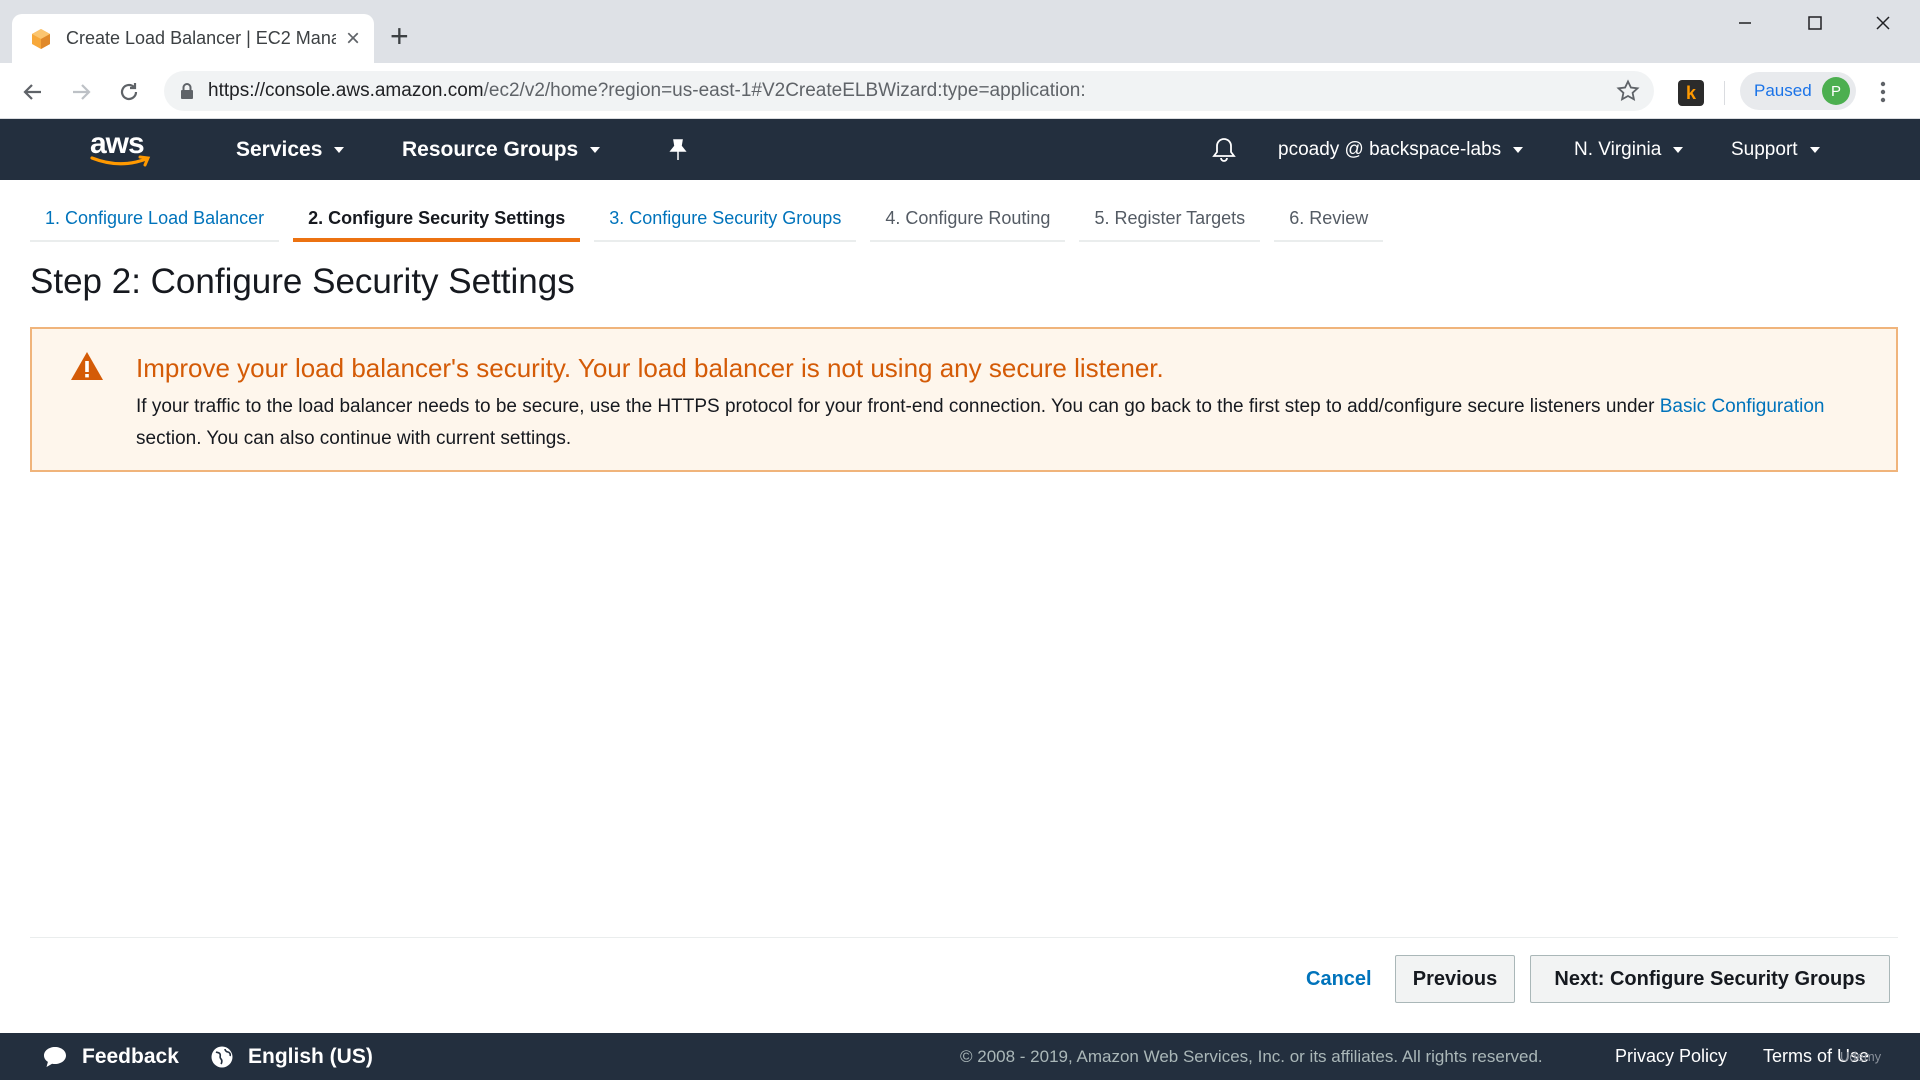 The height and width of the screenshot is (1080, 1920). I want to click on browser-tab: Create Load Balancer | EC2 Mana ×, so click(193, 38).